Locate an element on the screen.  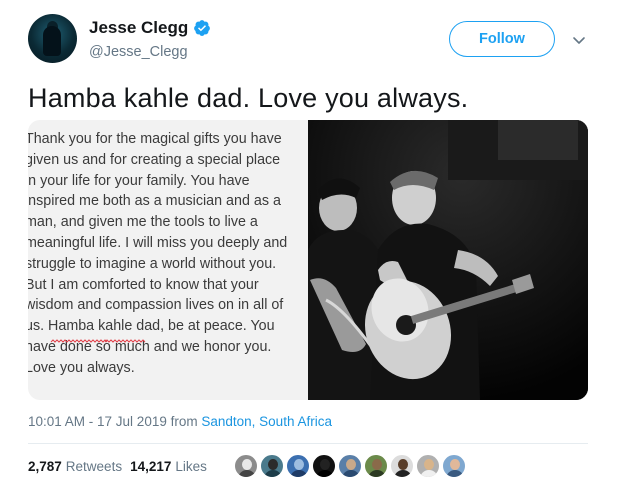
tweet-text: Hamba kahle dad. Love you always. is located at coordinates (248, 98).